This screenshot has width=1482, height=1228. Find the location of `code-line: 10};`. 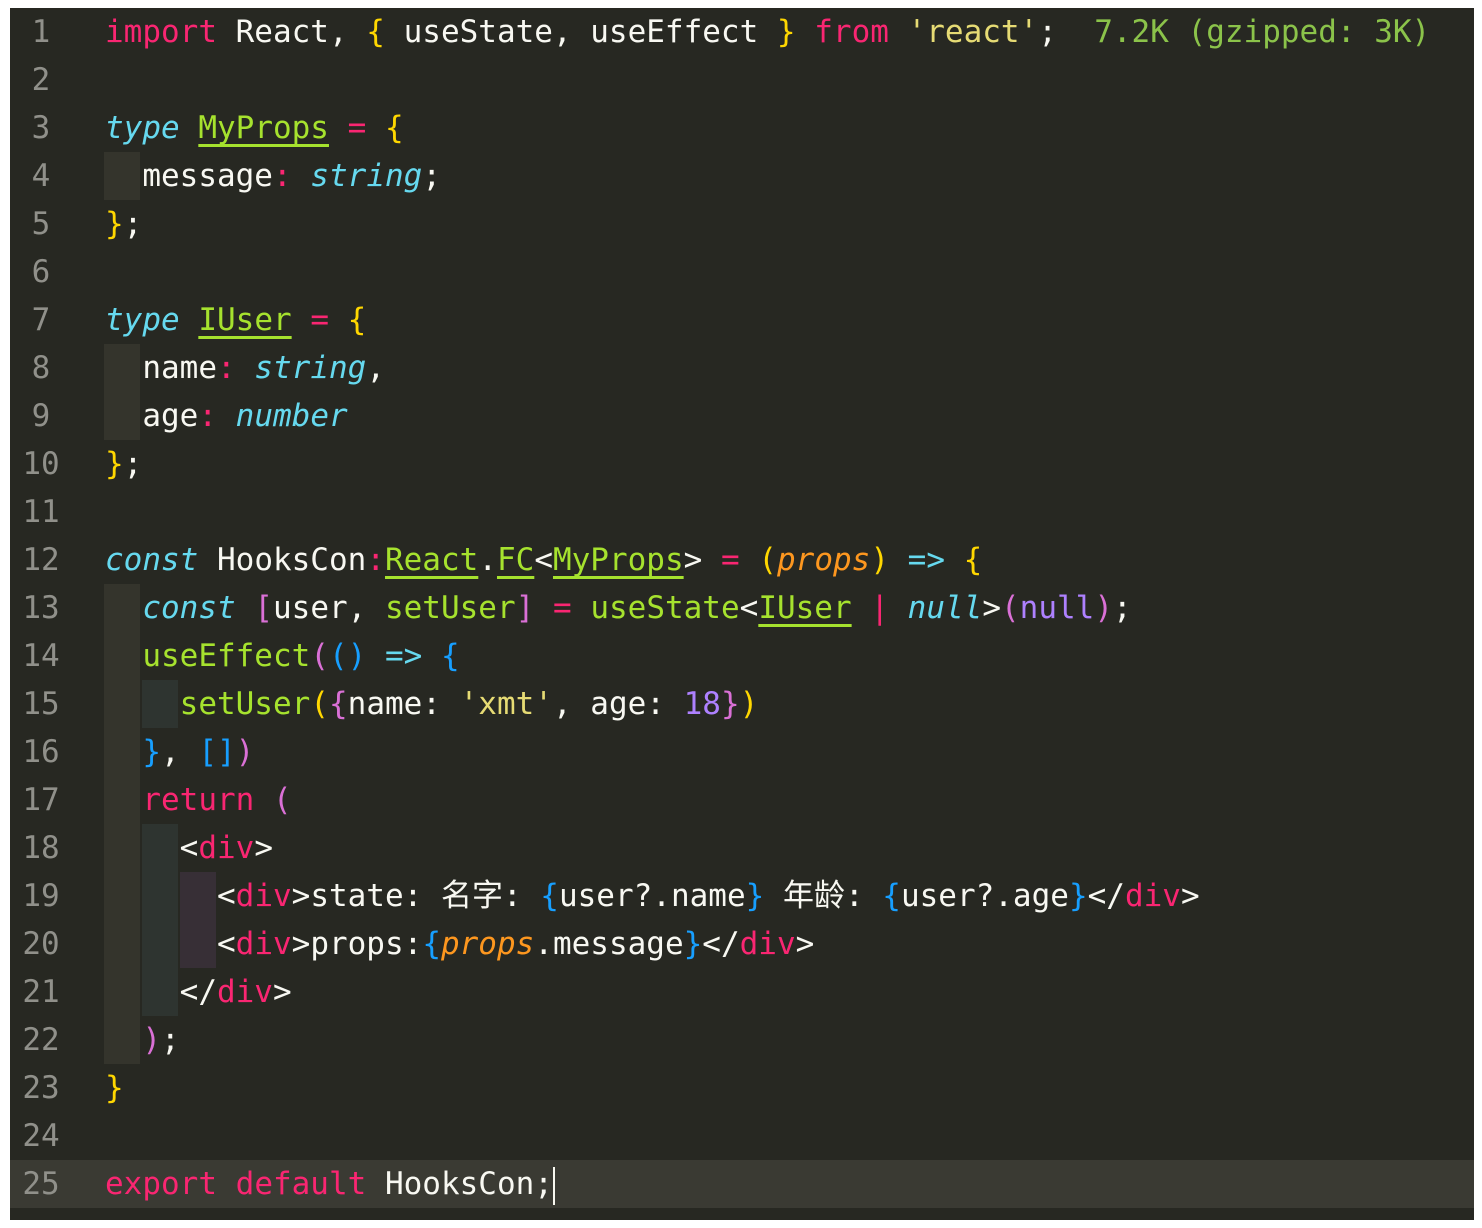

code-line: 10}; is located at coordinates (742, 464).